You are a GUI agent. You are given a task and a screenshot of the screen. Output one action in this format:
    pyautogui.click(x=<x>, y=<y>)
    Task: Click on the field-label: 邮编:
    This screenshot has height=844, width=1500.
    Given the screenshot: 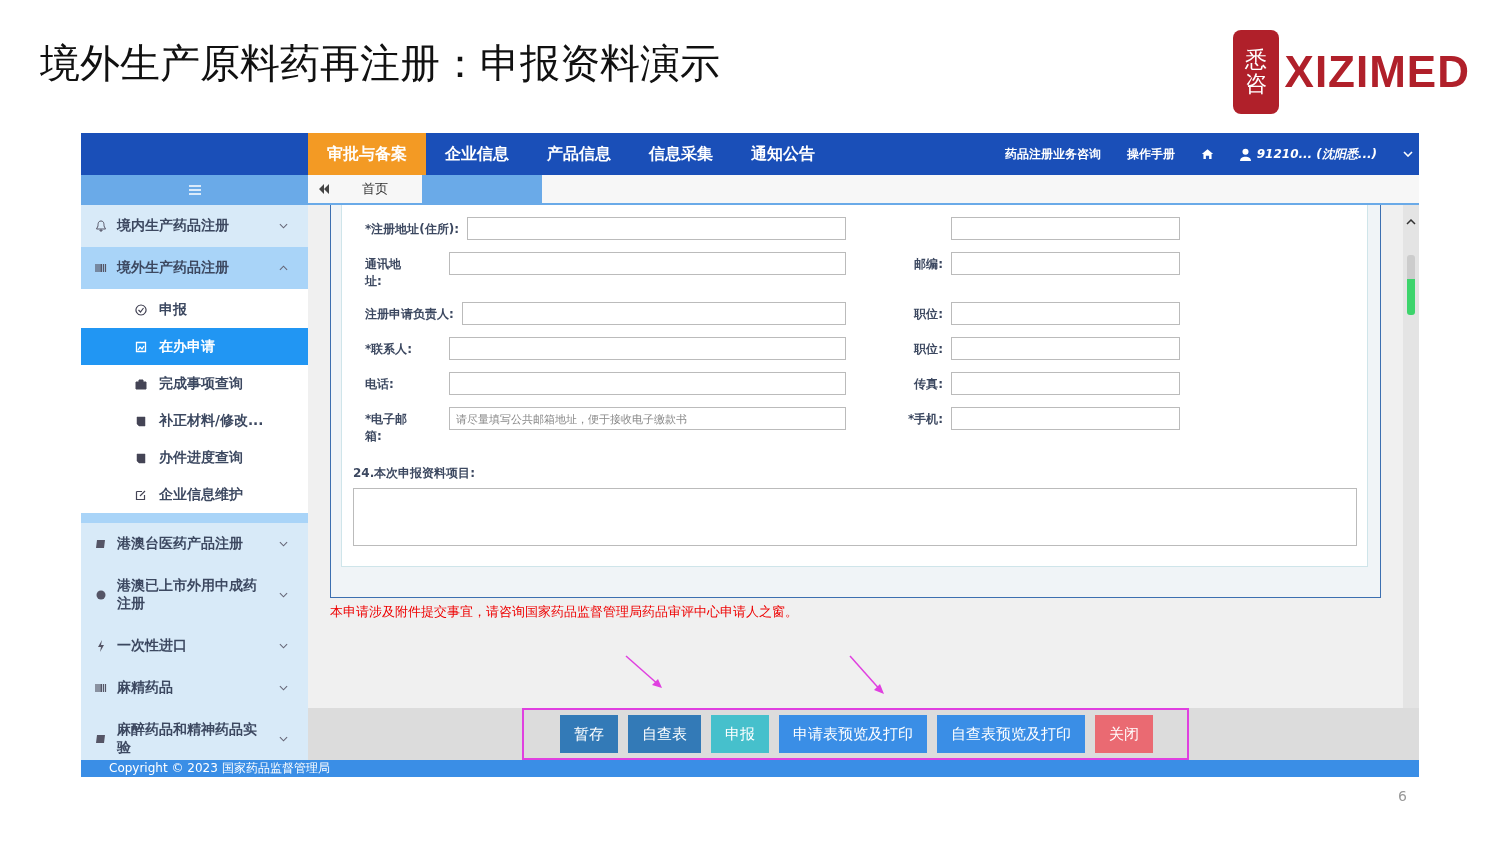 What is the action you would take?
    pyautogui.click(x=928, y=264)
    